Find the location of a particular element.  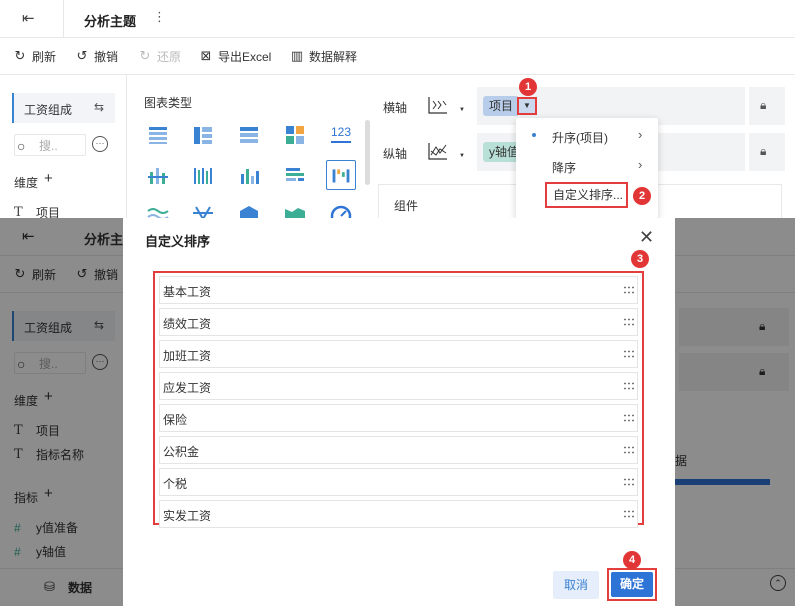

ok-button: 确定 is located at coordinates (632, 584).